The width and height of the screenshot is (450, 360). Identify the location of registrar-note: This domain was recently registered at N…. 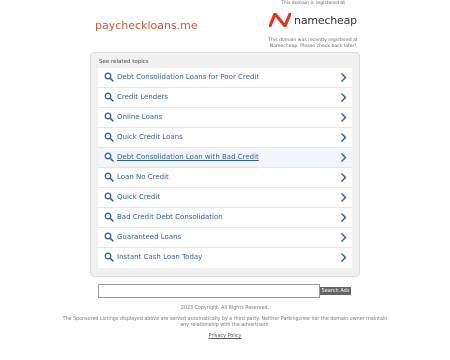
(313, 43).